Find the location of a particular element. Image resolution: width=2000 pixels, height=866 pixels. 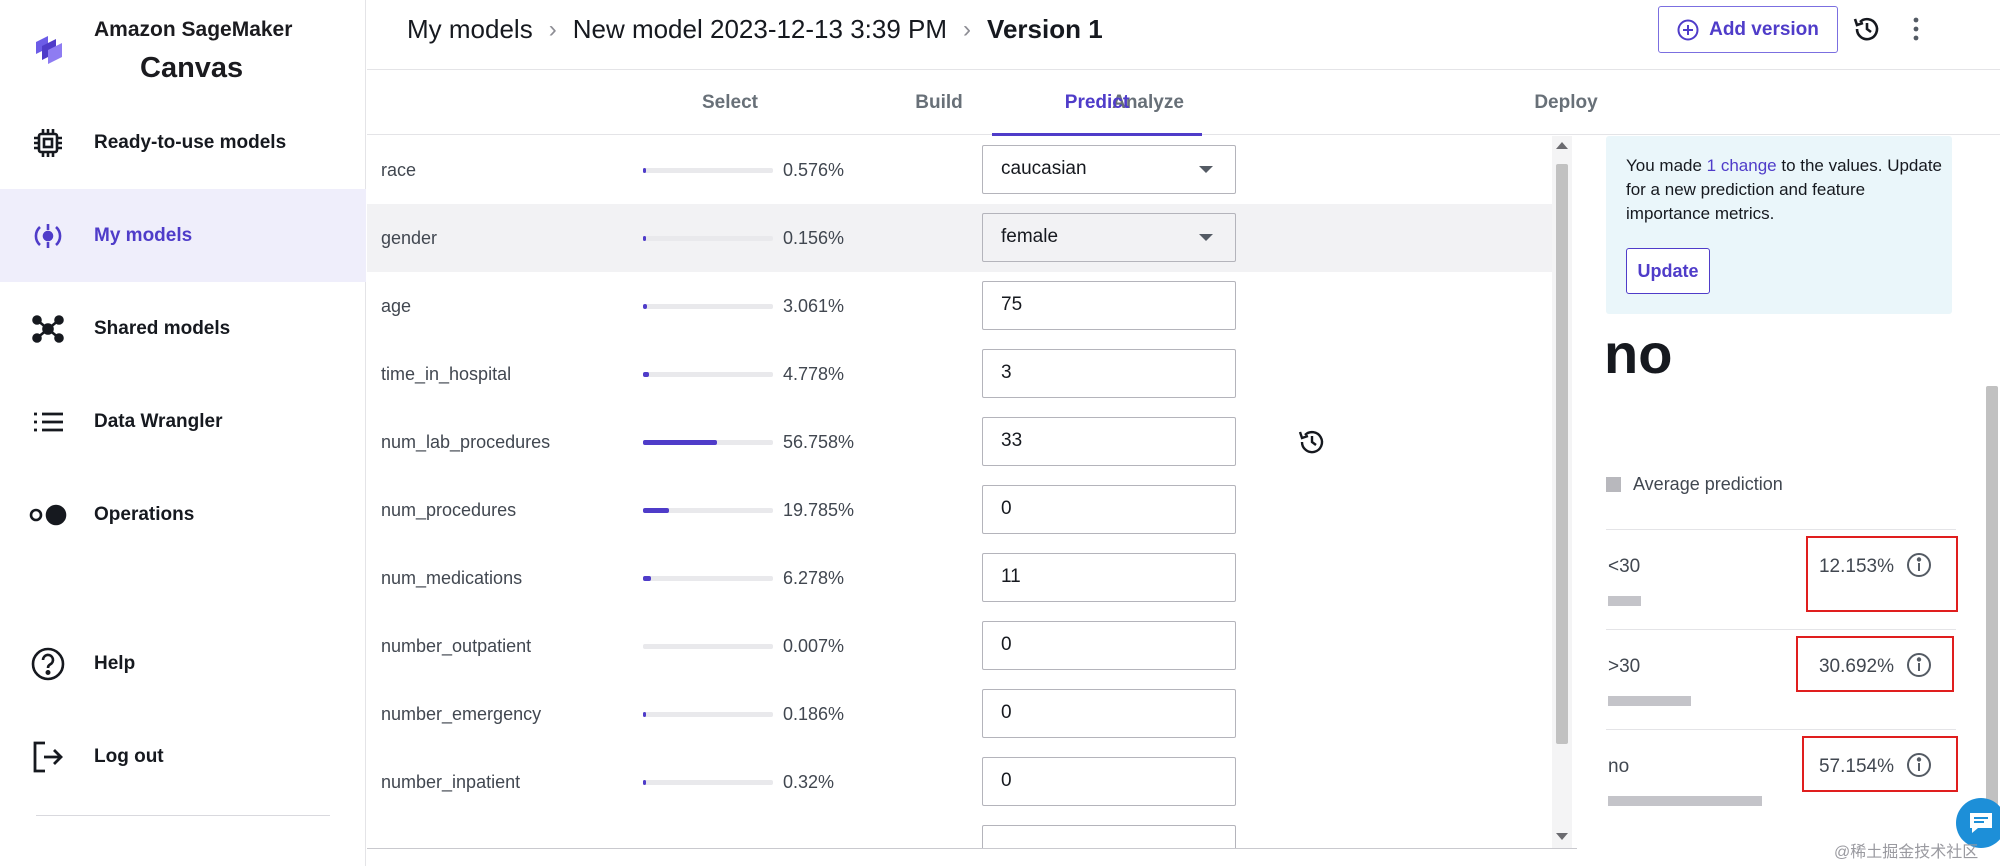

class-label: >30 is located at coordinates (1624, 666).